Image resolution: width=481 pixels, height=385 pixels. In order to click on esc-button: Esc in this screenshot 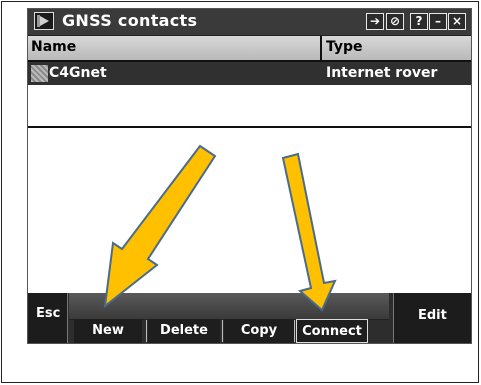, I will do `click(48, 318)`.